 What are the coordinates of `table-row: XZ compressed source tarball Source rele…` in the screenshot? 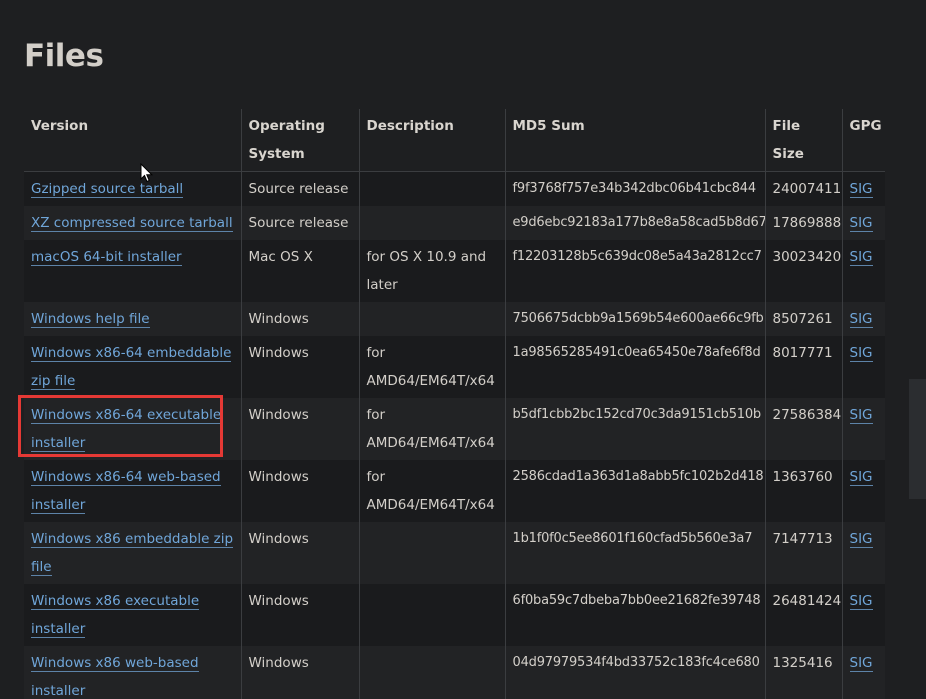 It's located at (454, 223).